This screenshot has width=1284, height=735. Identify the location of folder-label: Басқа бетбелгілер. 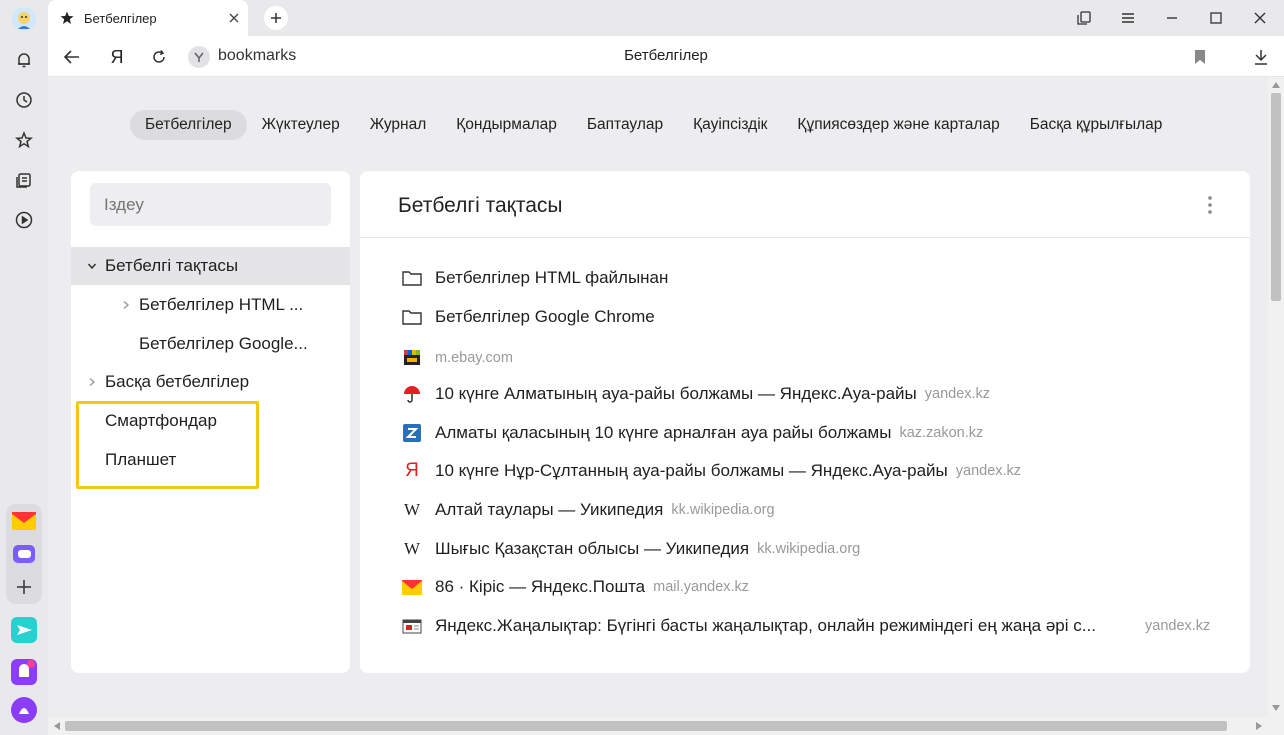
(177, 381).